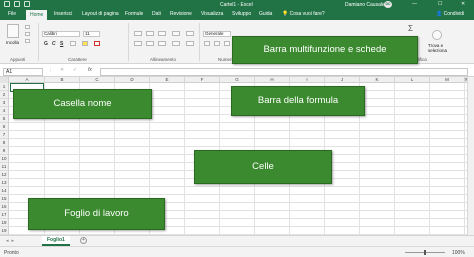  What do you see at coordinates (83, 240) in the screenshot?
I see `add-sheet-button: +` at bounding box center [83, 240].